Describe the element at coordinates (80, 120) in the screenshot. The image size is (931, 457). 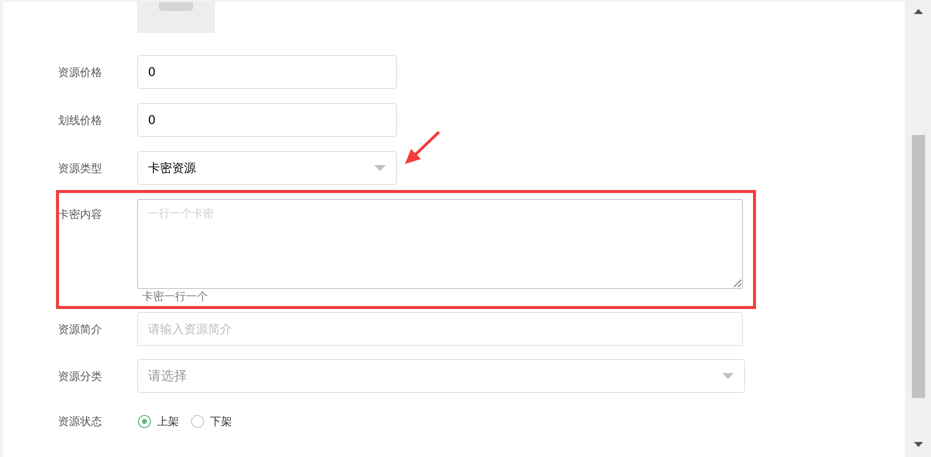
I see `field-label: 划线价格` at that location.